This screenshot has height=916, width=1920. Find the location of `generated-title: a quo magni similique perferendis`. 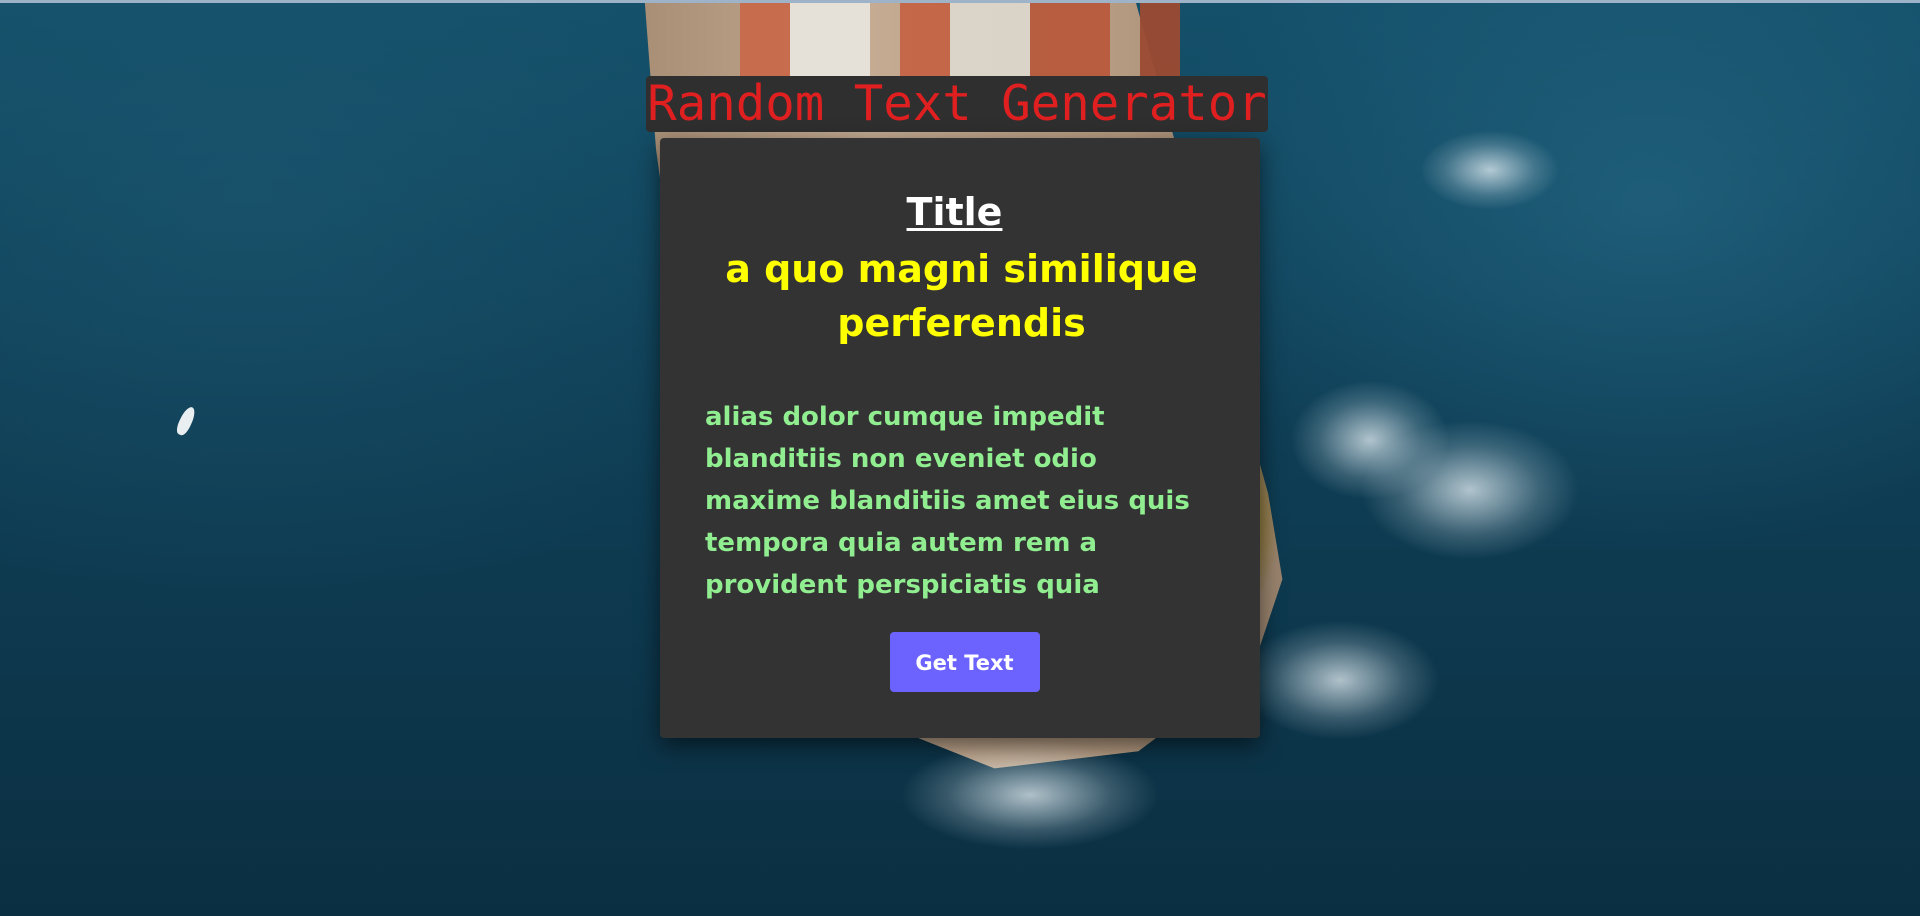

generated-title: a quo magni similique perferendis is located at coordinates (961, 296).